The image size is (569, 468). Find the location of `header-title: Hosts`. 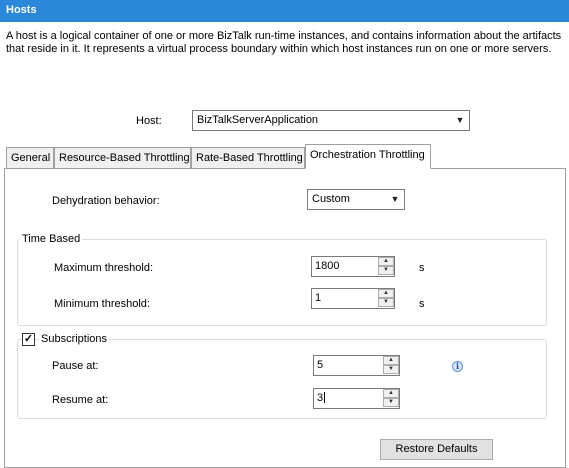

header-title: Hosts is located at coordinates (21, 10).